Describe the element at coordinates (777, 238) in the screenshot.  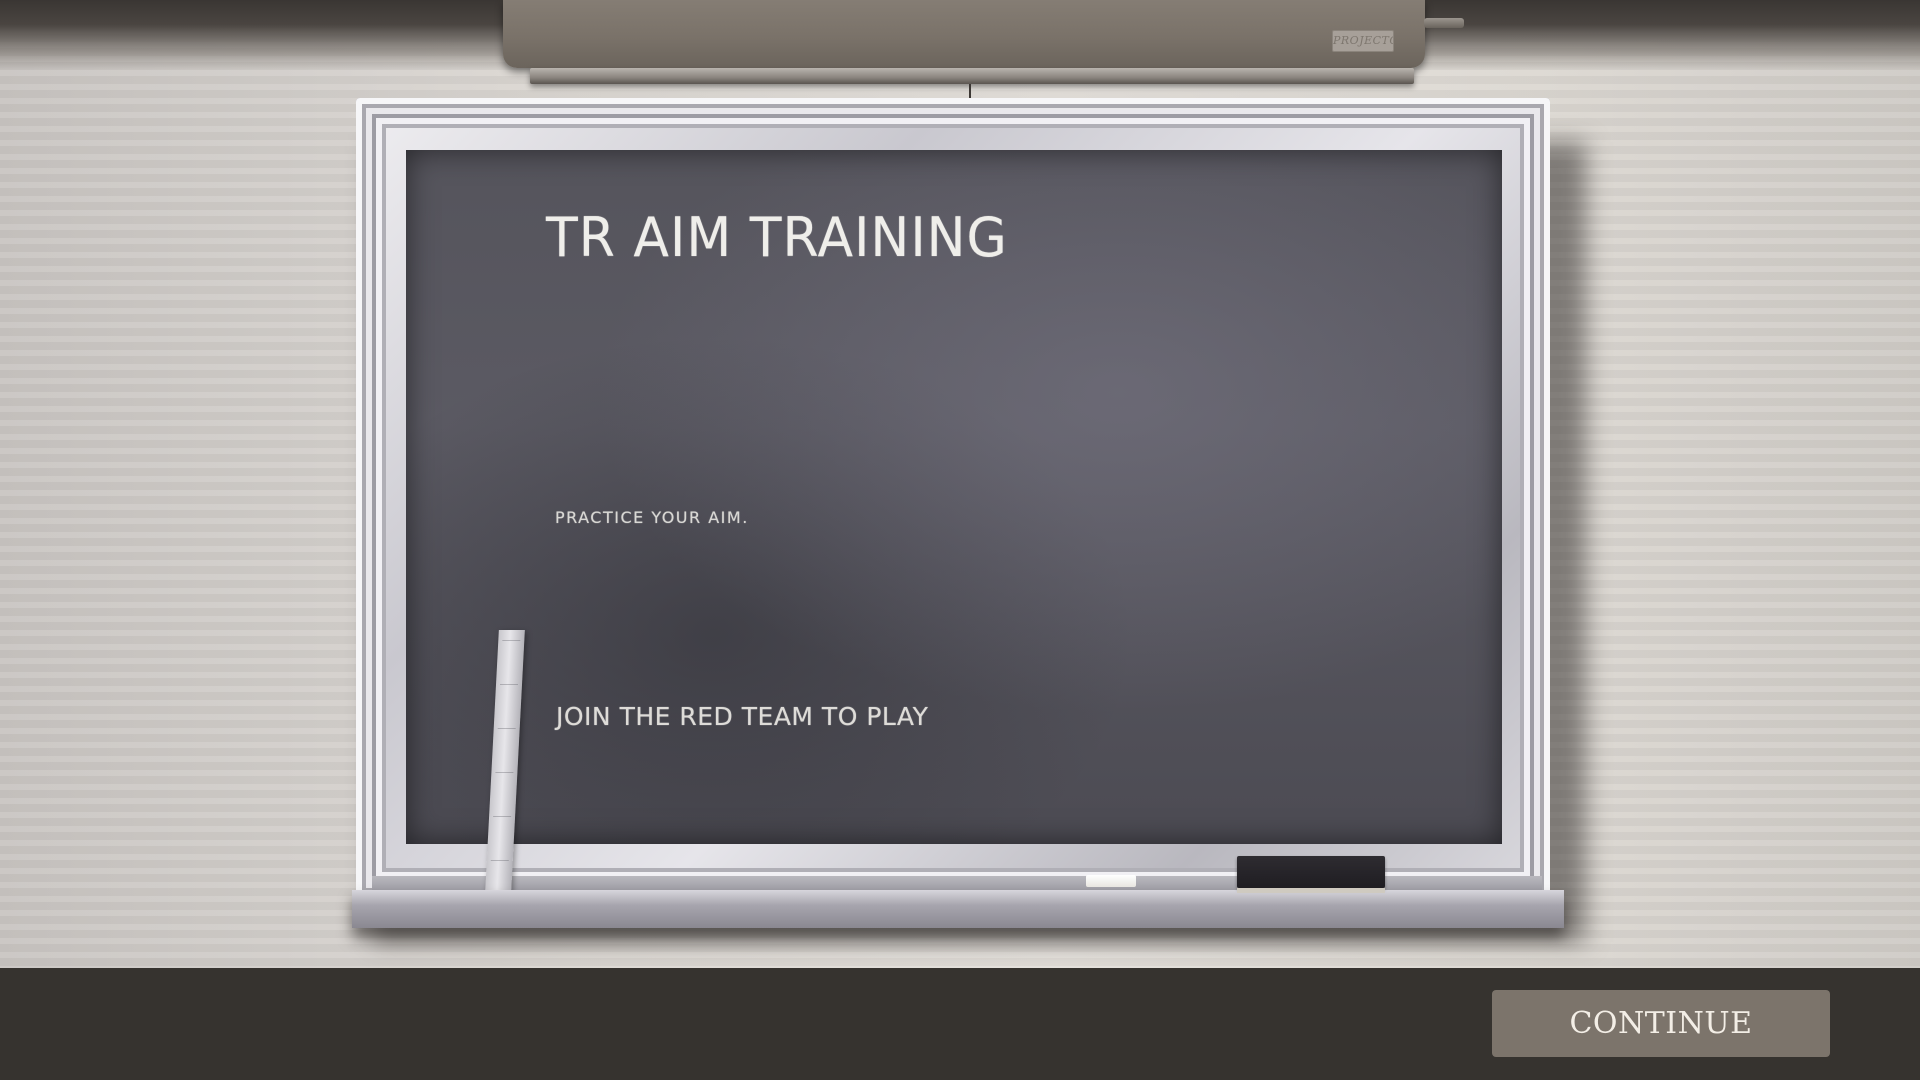
I see `game-mode-title: TR AIM TRAINING` at that location.